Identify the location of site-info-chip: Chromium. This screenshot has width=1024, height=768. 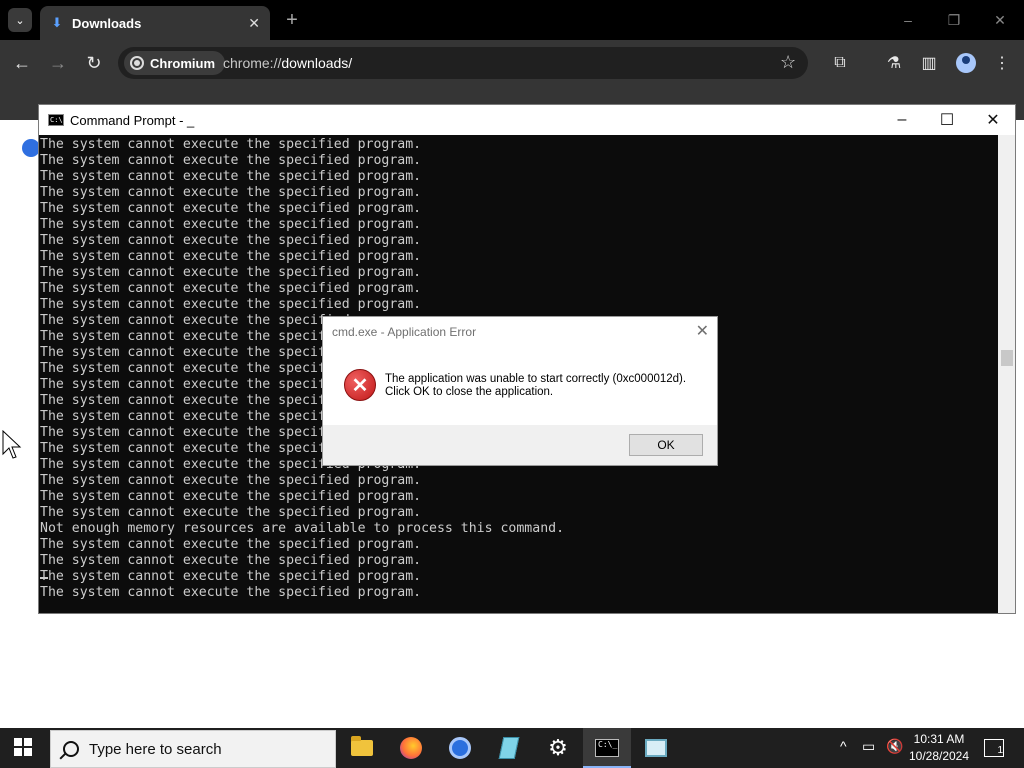
(174, 63).